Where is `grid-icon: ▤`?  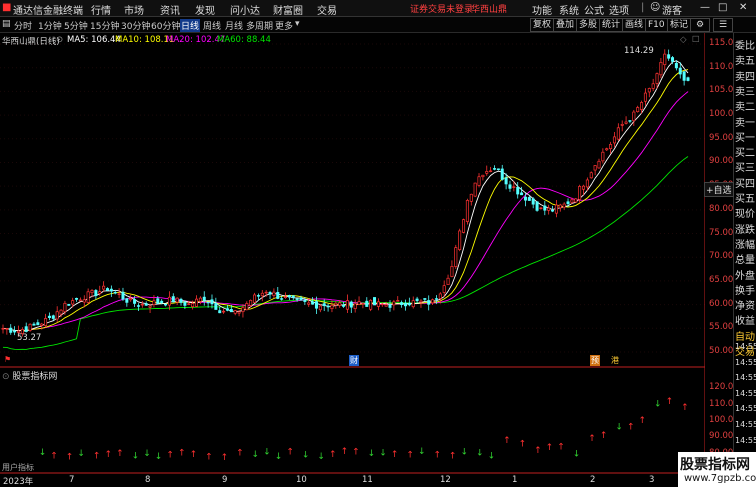
grid-icon: ▤ is located at coordinates (6, 24).